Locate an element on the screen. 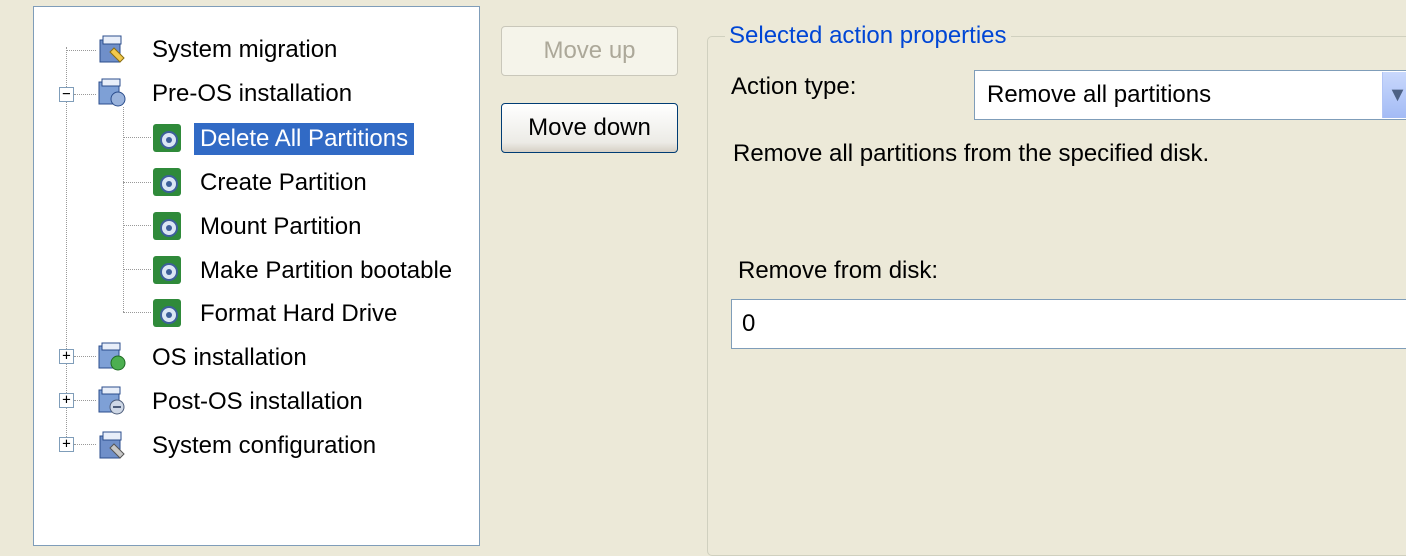 The image size is (1406, 556). tree-item-label: Make Partition bootable is located at coordinates (326, 270).